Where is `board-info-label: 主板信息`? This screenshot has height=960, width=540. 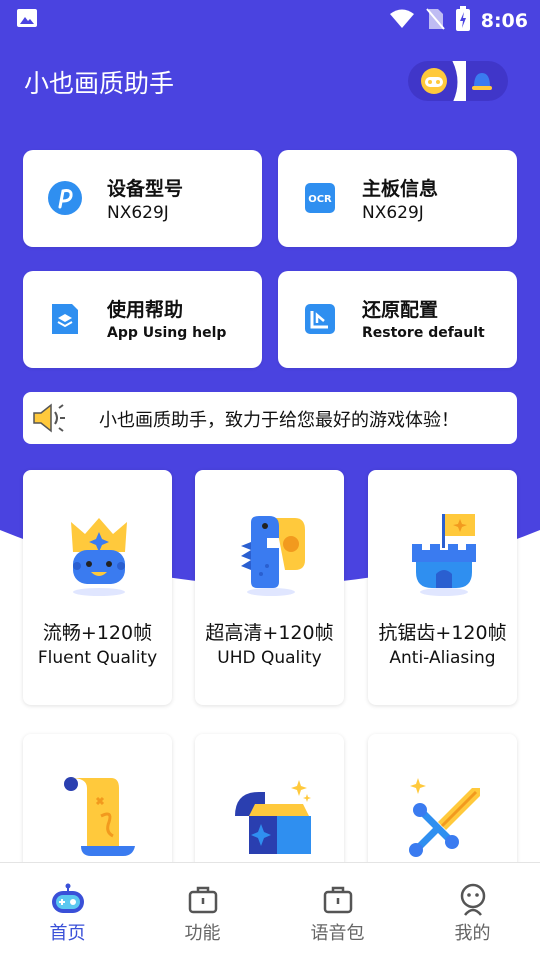 board-info-label: 主板信息 is located at coordinates (400, 189).